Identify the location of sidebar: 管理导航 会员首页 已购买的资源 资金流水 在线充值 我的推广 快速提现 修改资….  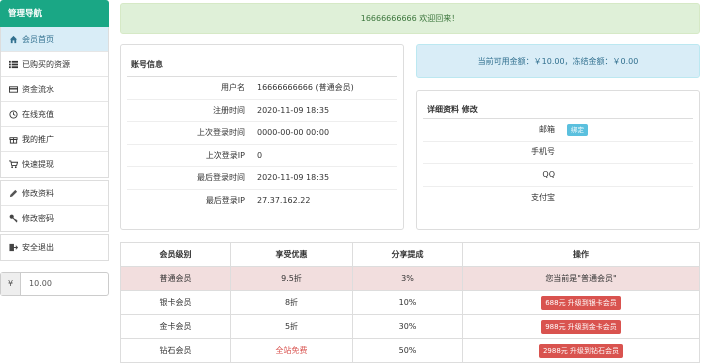
(54, 130).